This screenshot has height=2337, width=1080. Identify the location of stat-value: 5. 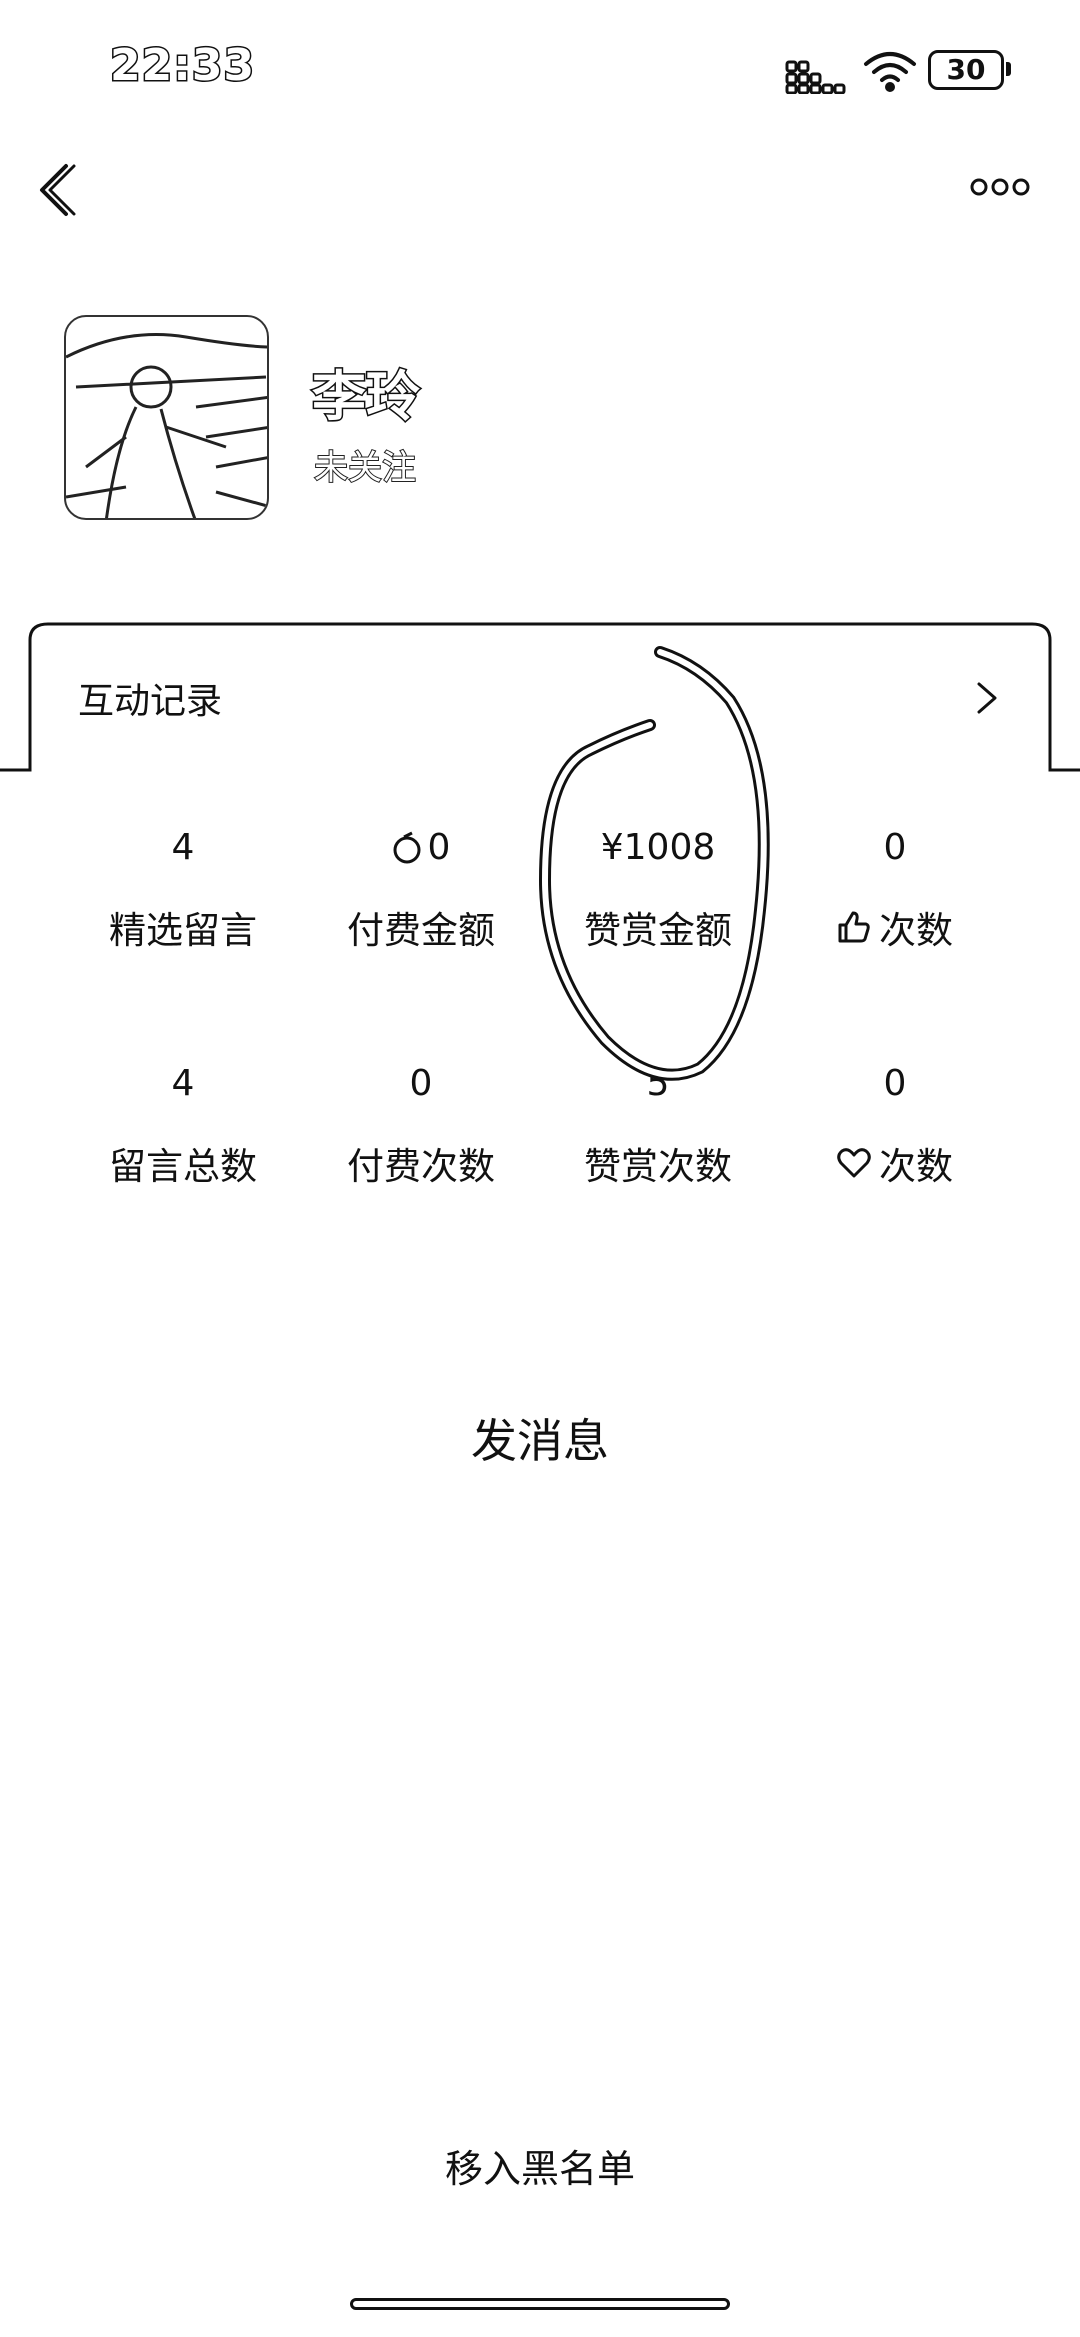
(658, 1083).